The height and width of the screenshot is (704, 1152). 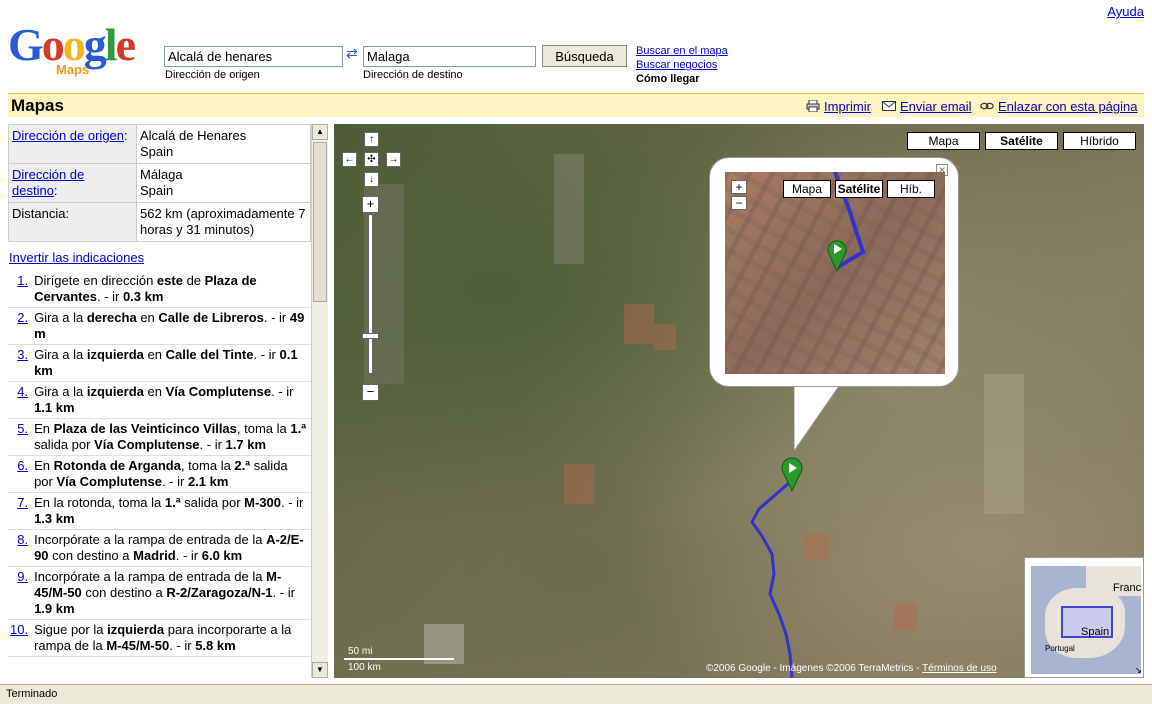 What do you see at coordinates (20, 400) in the screenshot?
I see `step-number-cell: 4.` at bounding box center [20, 400].